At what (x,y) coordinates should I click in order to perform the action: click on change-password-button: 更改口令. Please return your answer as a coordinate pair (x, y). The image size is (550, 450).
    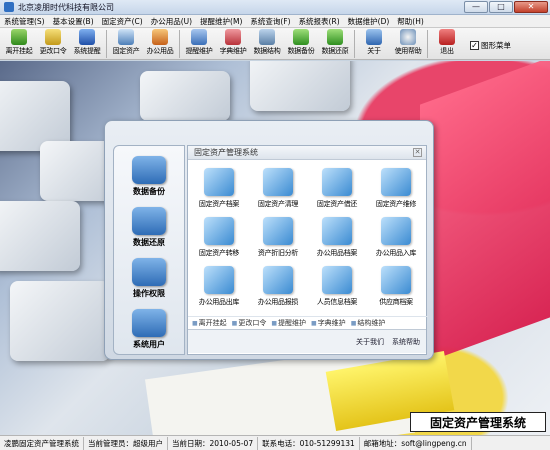
    Looking at the image, I should click on (53, 43).